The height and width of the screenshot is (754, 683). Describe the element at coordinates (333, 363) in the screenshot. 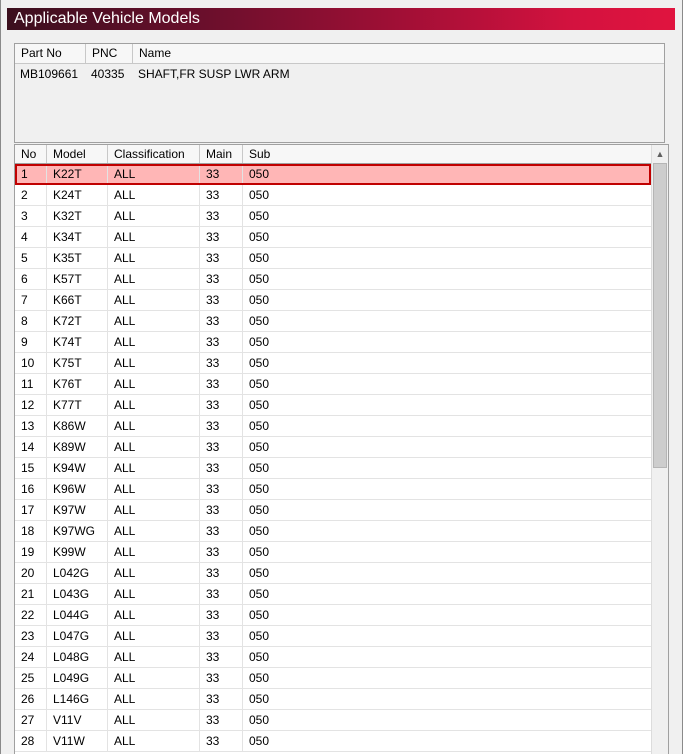

I see `table-row: 10 K75T ALL 33 050` at that location.